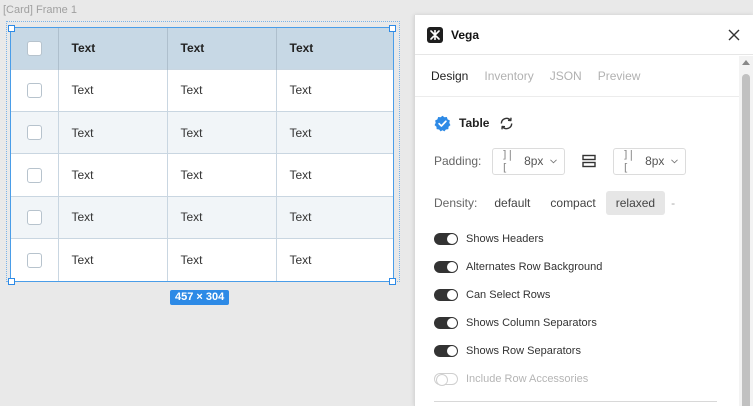  Describe the element at coordinates (655, 161) in the screenshot. I see `vertical-padding-value: 8px` at that location.